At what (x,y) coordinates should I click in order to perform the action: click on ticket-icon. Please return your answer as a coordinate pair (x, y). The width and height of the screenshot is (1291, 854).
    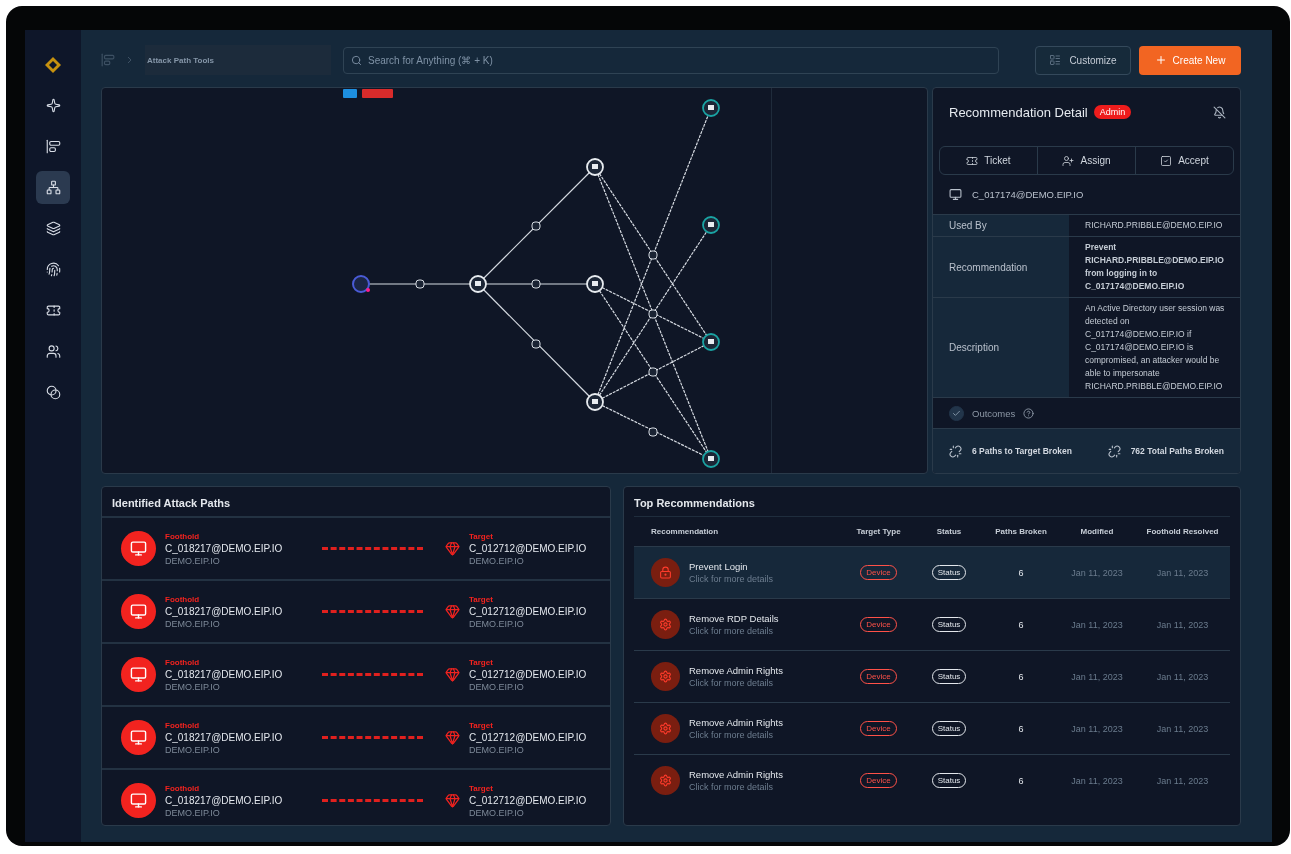
    Looking at the image, I should click on (53, 310).